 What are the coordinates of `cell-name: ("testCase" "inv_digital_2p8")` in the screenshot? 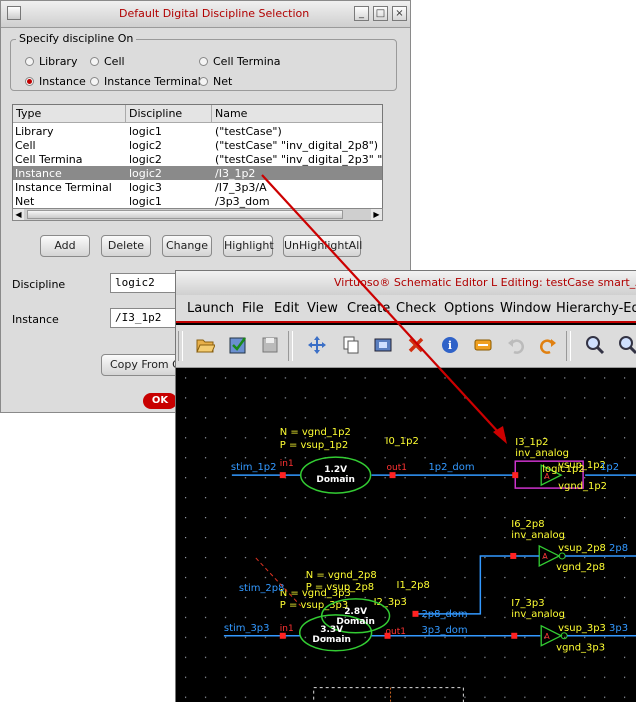 It's located at (297, 145).